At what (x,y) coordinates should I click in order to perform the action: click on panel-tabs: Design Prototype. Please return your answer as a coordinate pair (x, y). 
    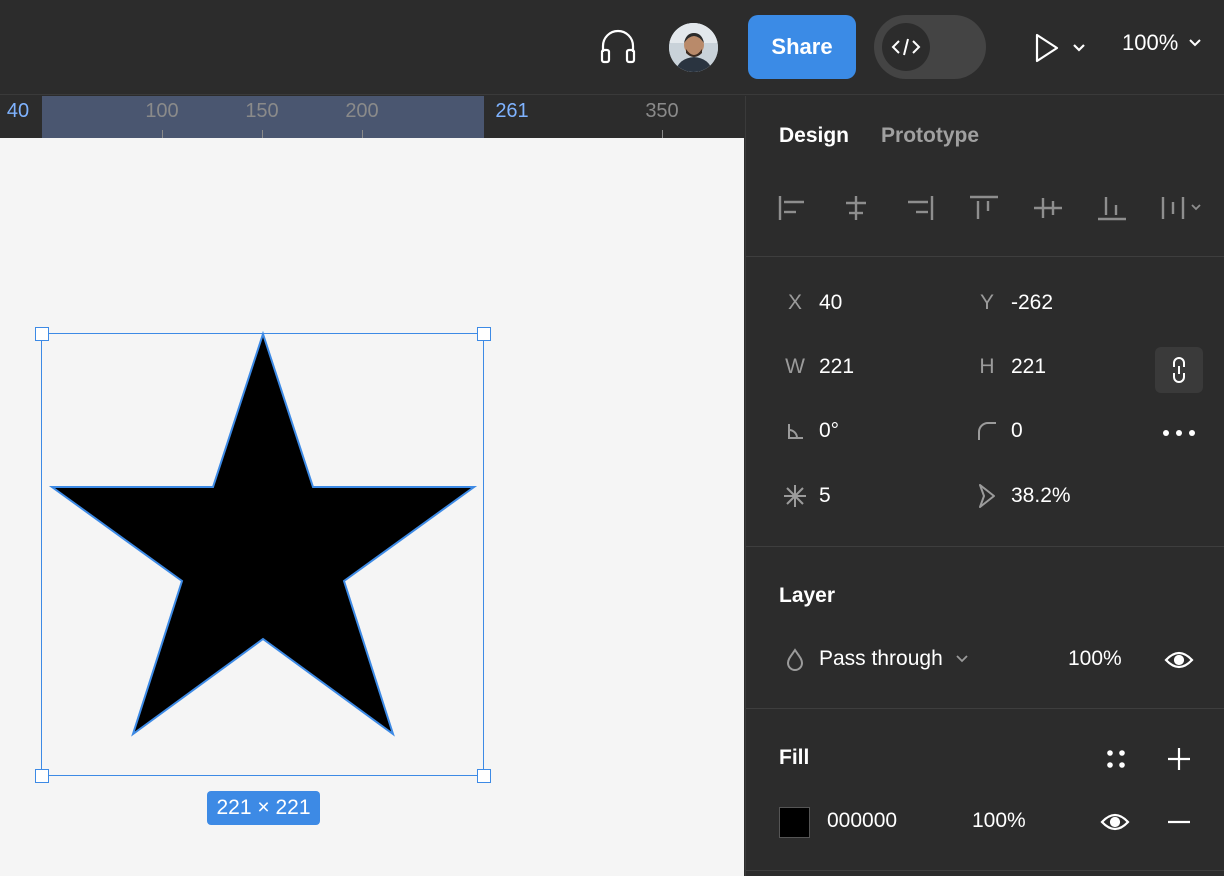
    Looking at the image, I should click on (879, 136).